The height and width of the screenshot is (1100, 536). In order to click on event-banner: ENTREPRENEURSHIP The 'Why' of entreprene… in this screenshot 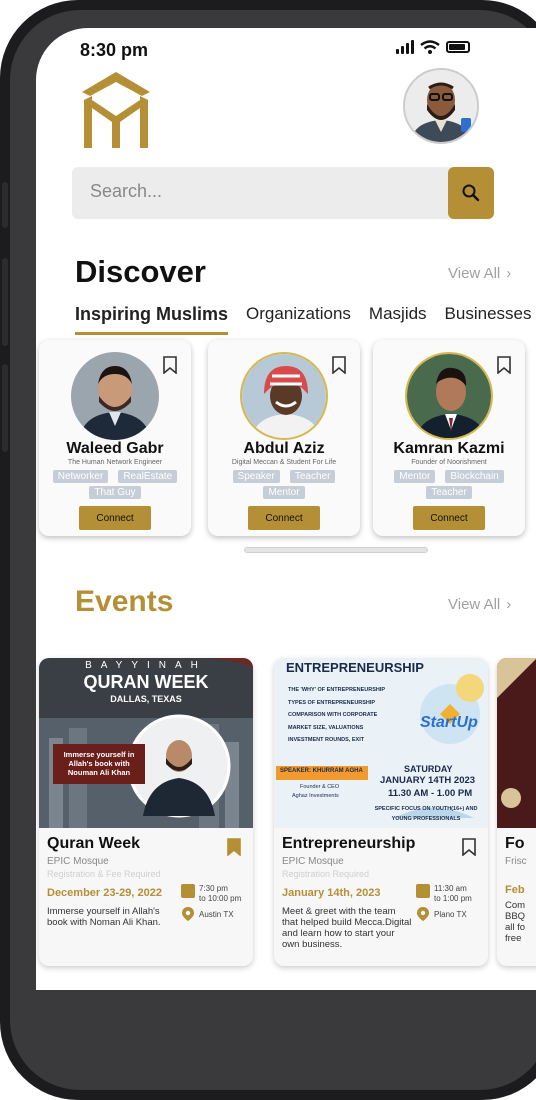, I will do `click(381, 743)`.